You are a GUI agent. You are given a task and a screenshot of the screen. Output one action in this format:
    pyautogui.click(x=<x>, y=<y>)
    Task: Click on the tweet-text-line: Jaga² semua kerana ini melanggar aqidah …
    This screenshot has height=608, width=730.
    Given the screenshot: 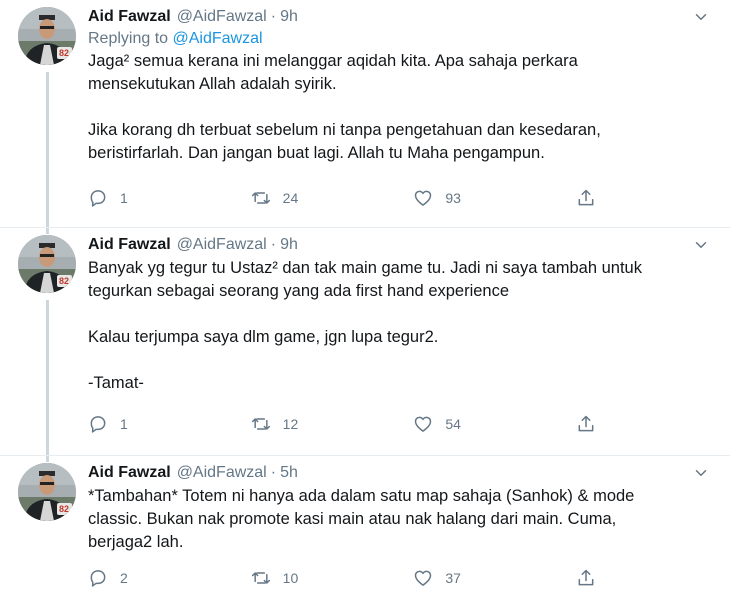 What is the action you would take?
    pyautogui.click(x=333, y=61)
    